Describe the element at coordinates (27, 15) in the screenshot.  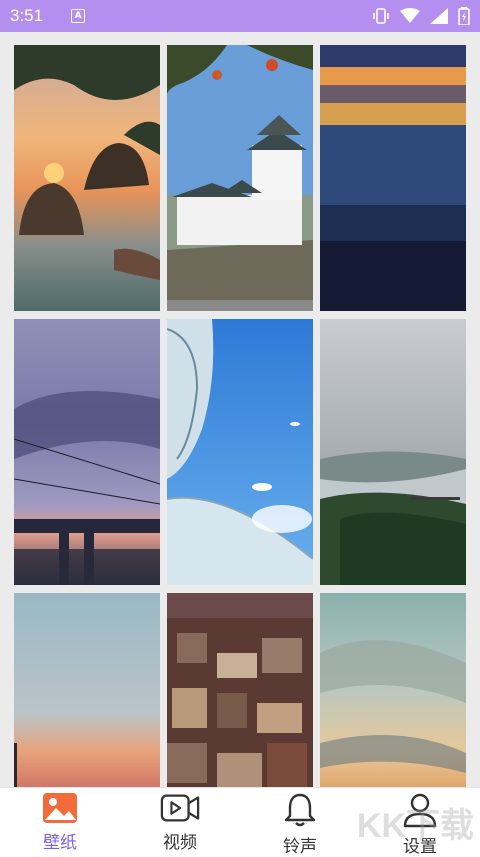
I see `status-time: 3:51` at that location.